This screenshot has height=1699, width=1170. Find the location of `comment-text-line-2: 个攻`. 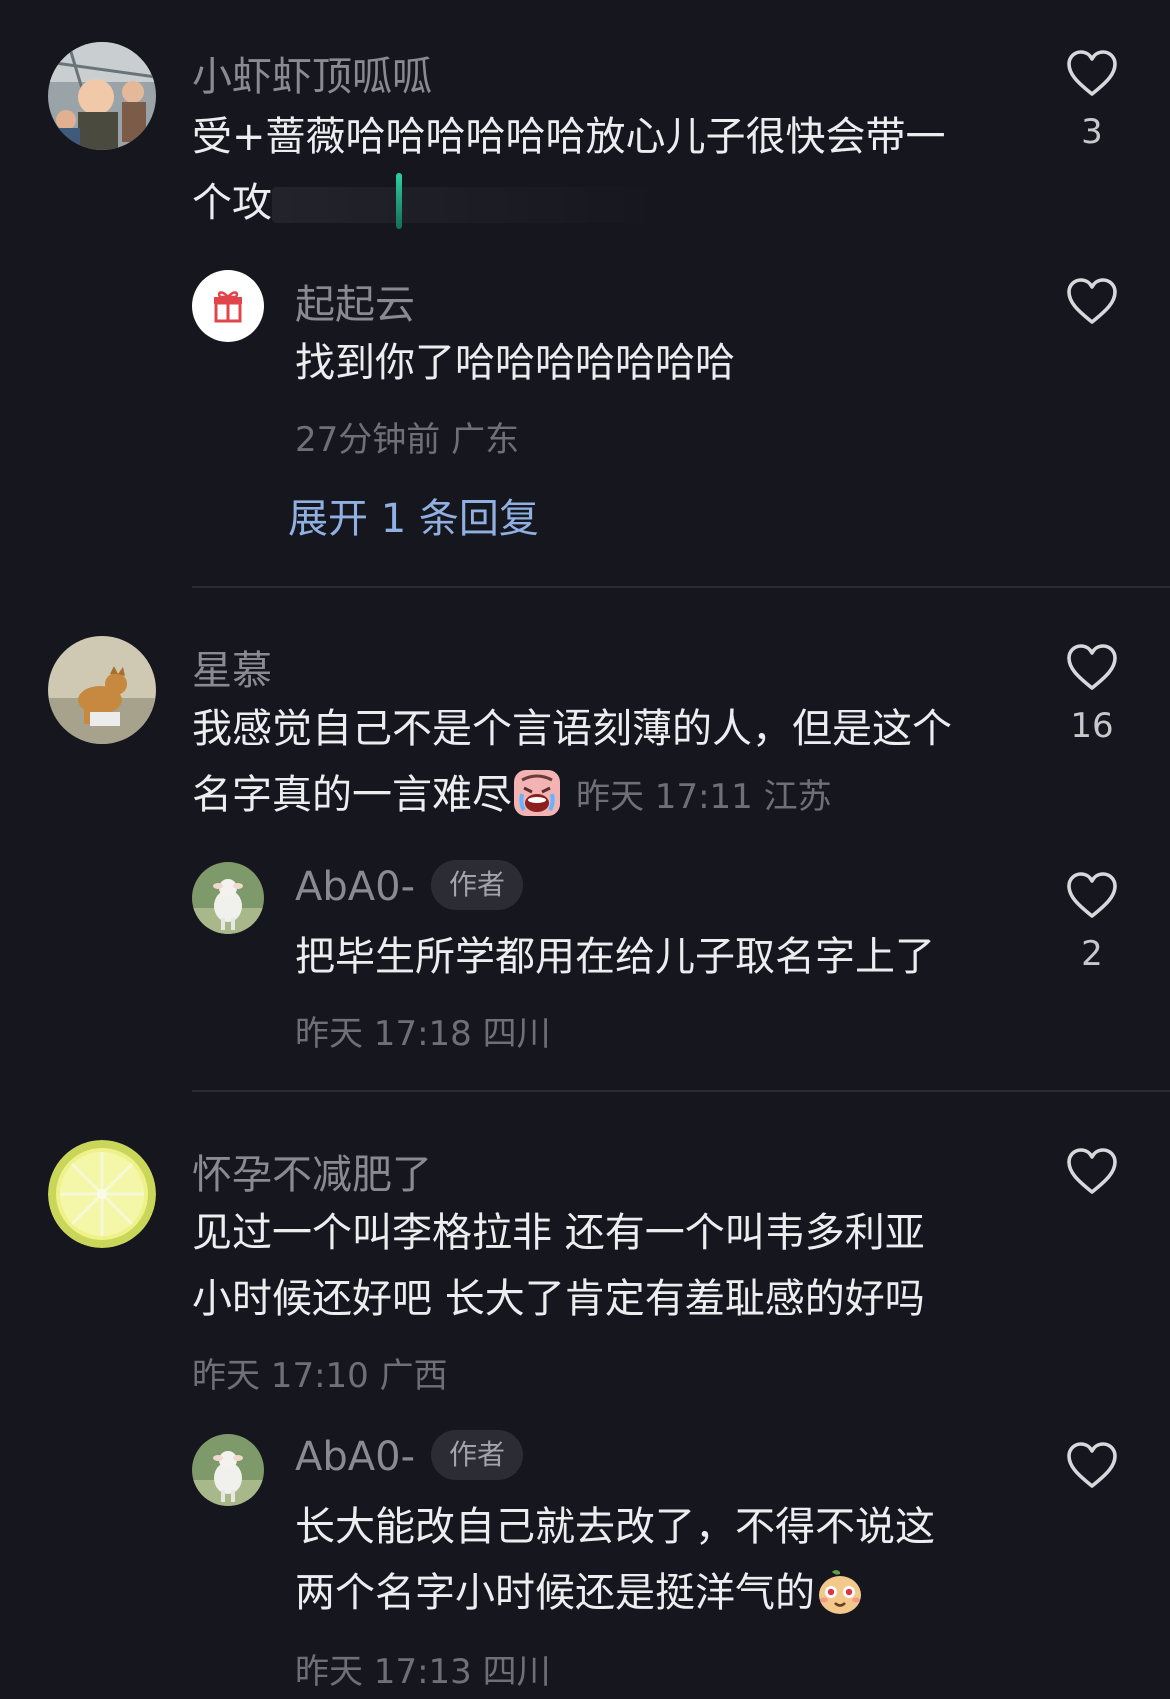

comment-text-line-2: 个攻 is located at coordinates (569, 203).